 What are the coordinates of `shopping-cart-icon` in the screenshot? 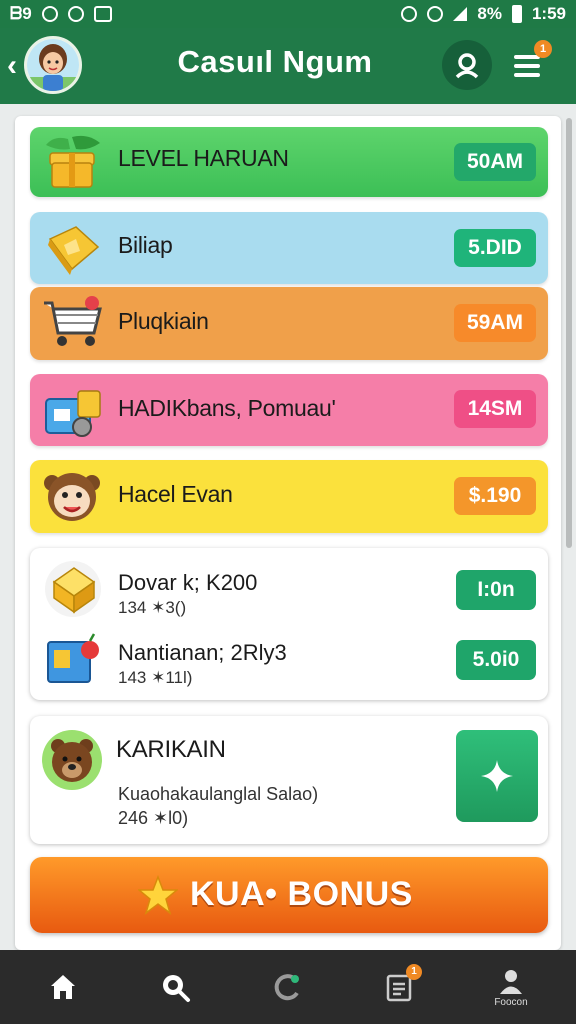 It's located at (73, 321).